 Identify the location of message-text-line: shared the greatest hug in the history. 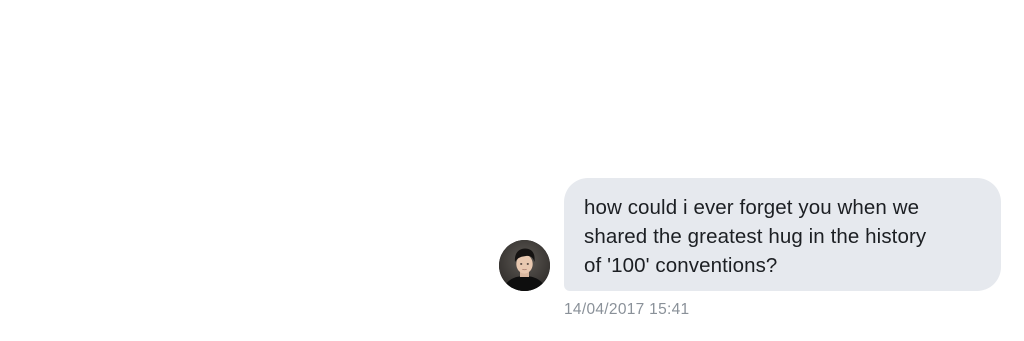
(755, 236).